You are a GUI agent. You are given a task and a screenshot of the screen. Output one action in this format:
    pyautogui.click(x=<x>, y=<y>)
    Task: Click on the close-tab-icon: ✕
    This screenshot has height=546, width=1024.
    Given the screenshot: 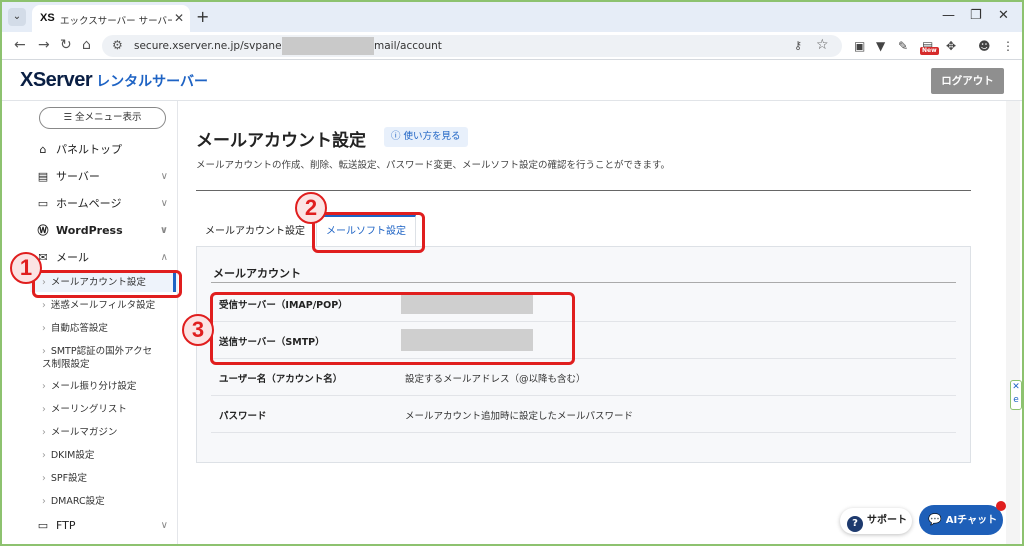 What is the action you would take?
    pyautogui.click(x=179, y=18)
    